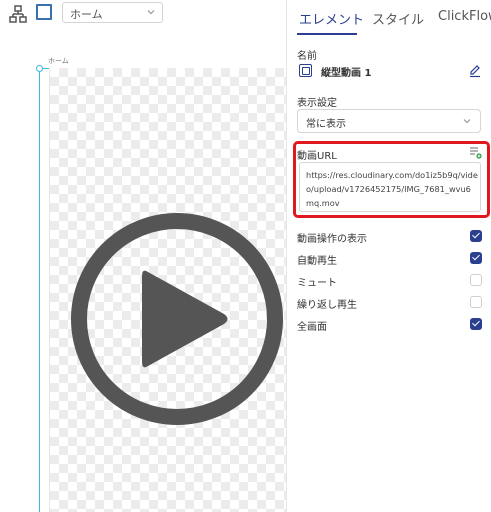  Describe the element at coordinates (389, 121) in the screenshot. I see `display-setting-select: 常に表示` at that location.